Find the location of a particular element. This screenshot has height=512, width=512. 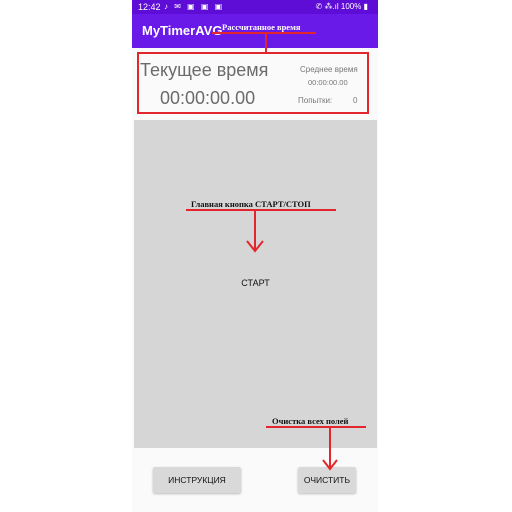

notification-icons: ♪ ✉ ▣ ▣ ▣ is located at coordinates (194, 6).